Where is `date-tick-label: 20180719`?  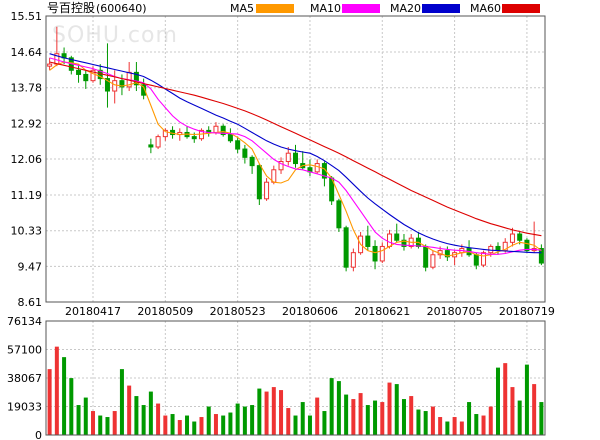
date-tick-label: 20180719 is located at coordinates (527, 311).